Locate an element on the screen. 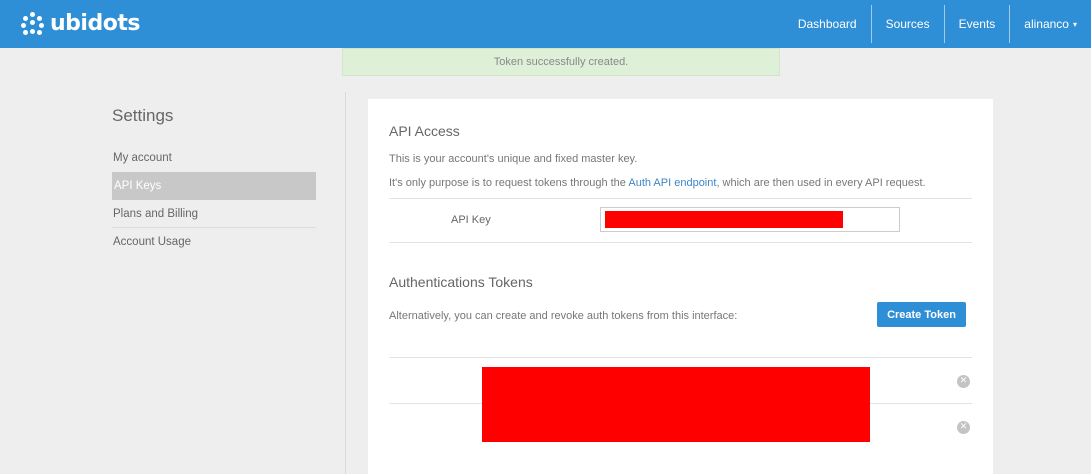 Image resolution: width=1091 pixels, height=474 pixels. logo-dots-icon is located at coordinates (33, 23).